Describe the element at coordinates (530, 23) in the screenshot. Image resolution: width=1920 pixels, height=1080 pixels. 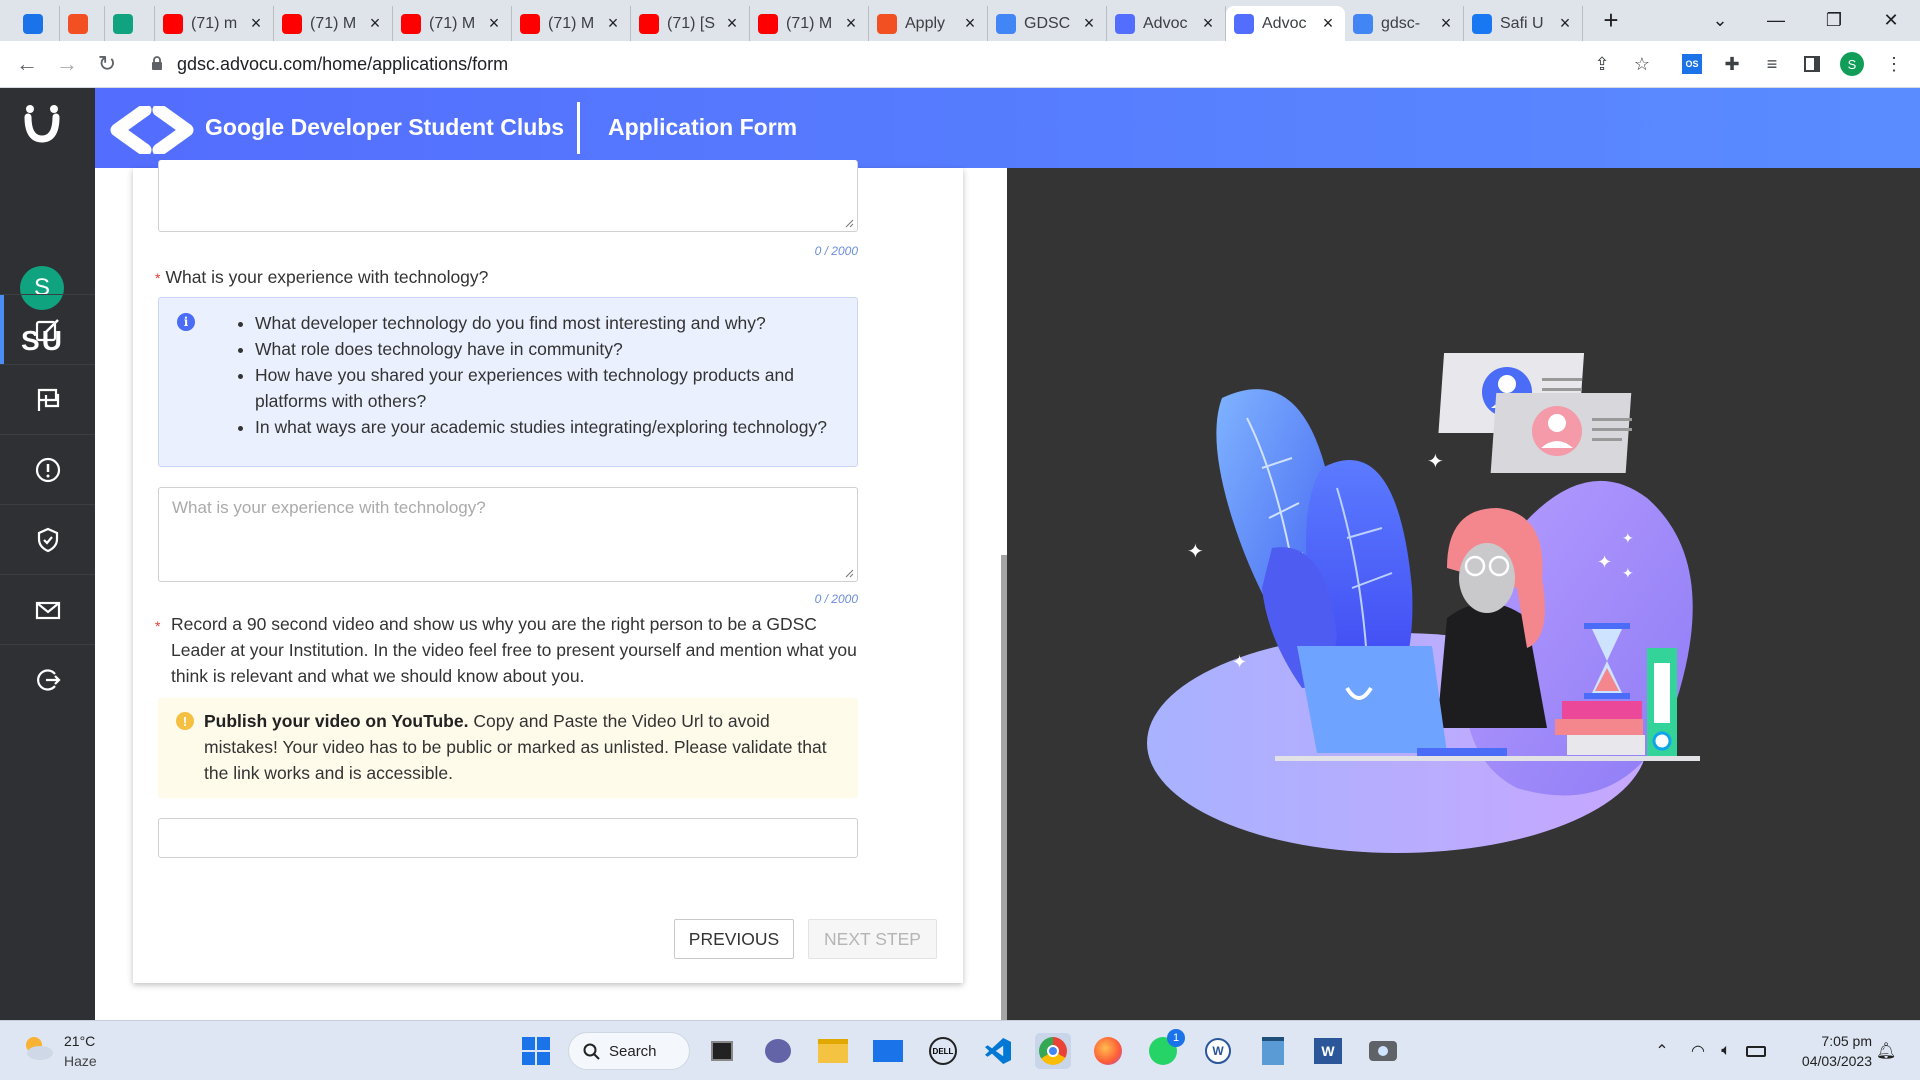
I see `youtube-icon` at that location.